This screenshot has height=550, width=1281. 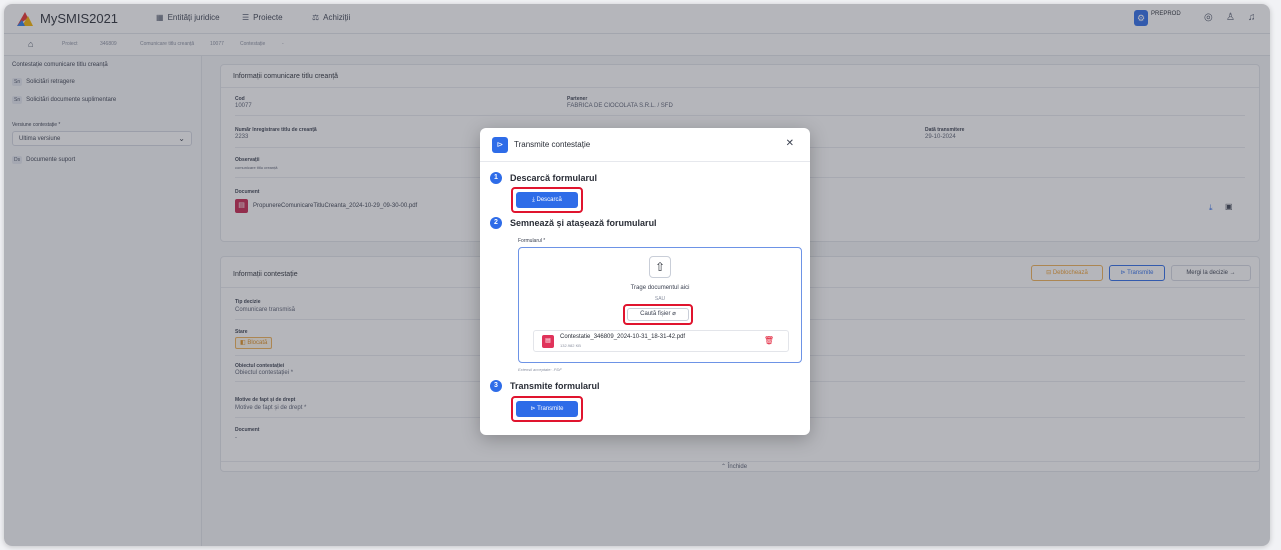 I want to click on pdf-file-icon: ▤, so click(x=548, y=341).